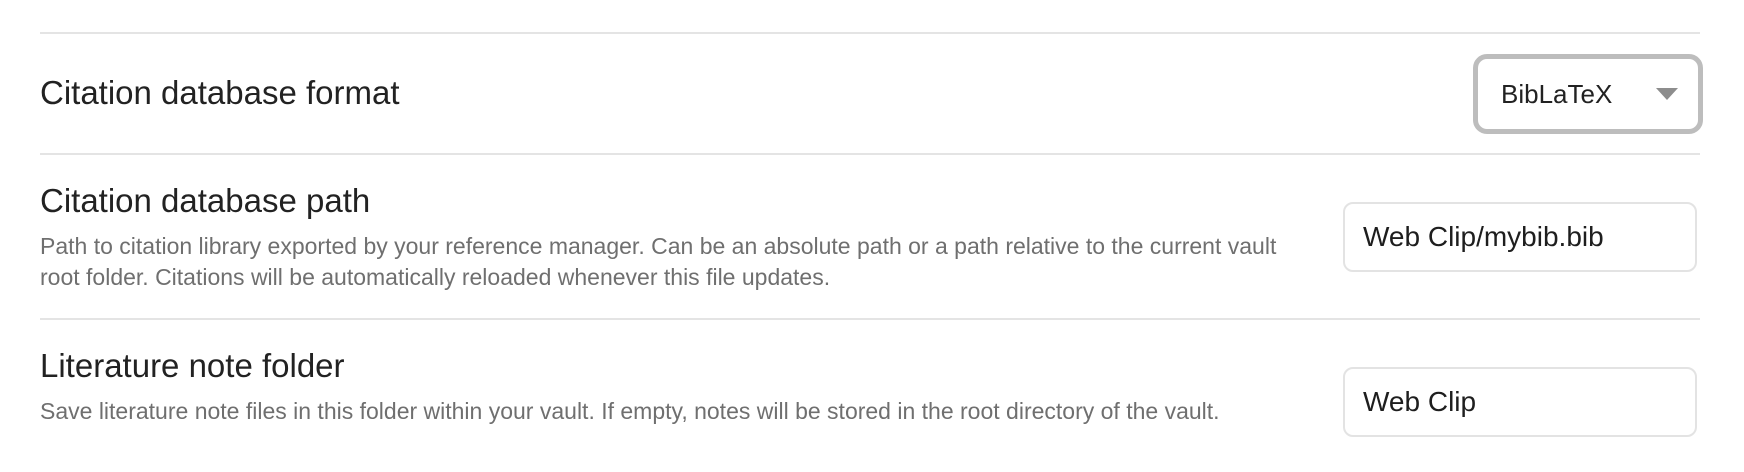 The width and height of the screenshot is (1744, 472). I want to click on chevron-down-icon, so click(1667, 94).